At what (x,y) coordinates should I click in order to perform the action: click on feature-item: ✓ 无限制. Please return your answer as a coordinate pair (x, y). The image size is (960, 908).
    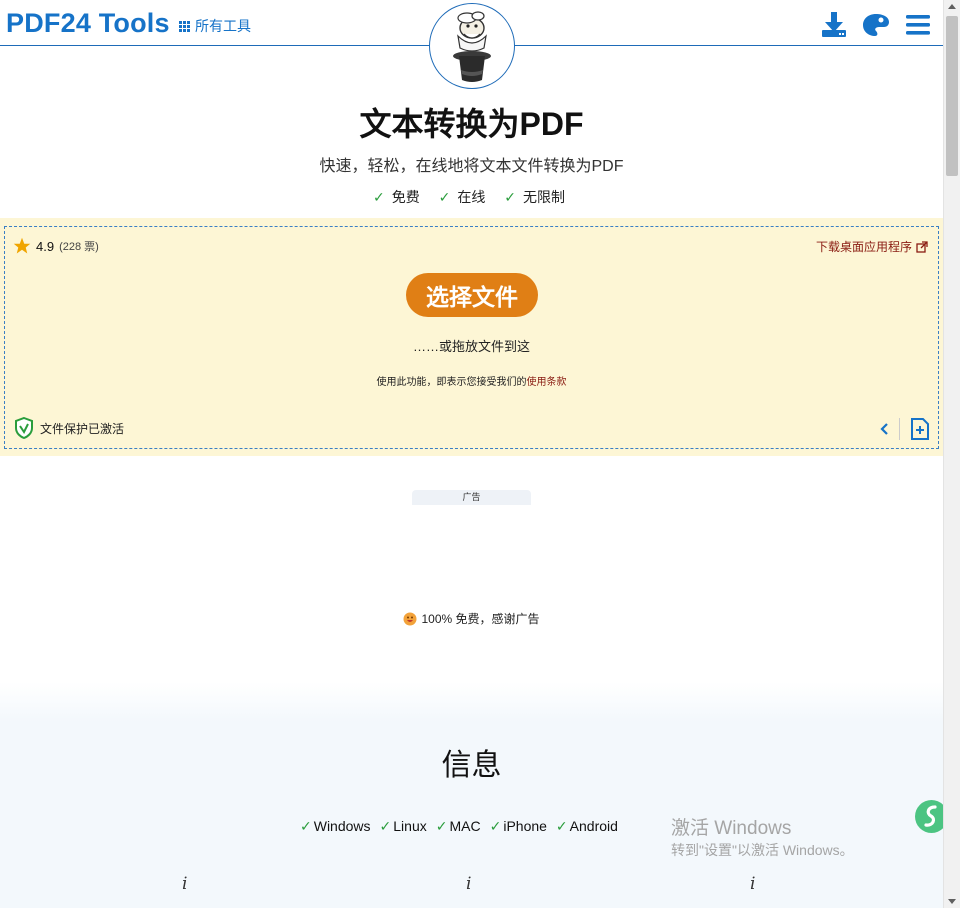
    Looking at the image, I should click on (534, 197).